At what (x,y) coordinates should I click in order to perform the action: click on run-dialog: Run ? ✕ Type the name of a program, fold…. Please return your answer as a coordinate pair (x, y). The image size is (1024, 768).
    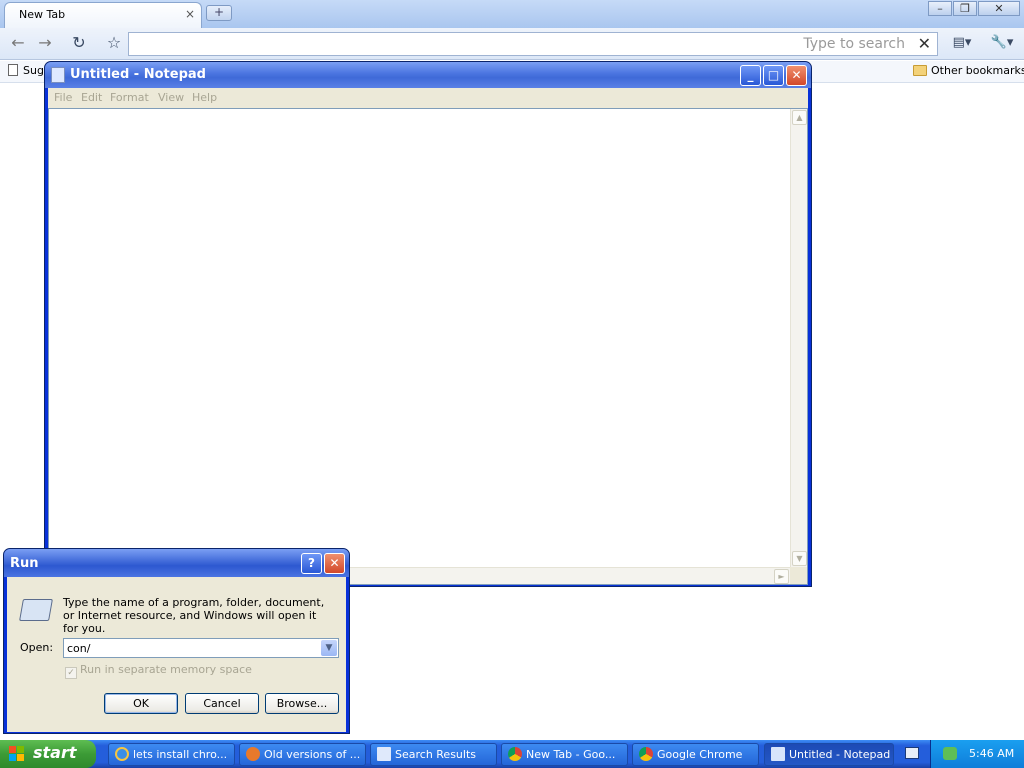
    Looking at the image, I should click on (176, 641).